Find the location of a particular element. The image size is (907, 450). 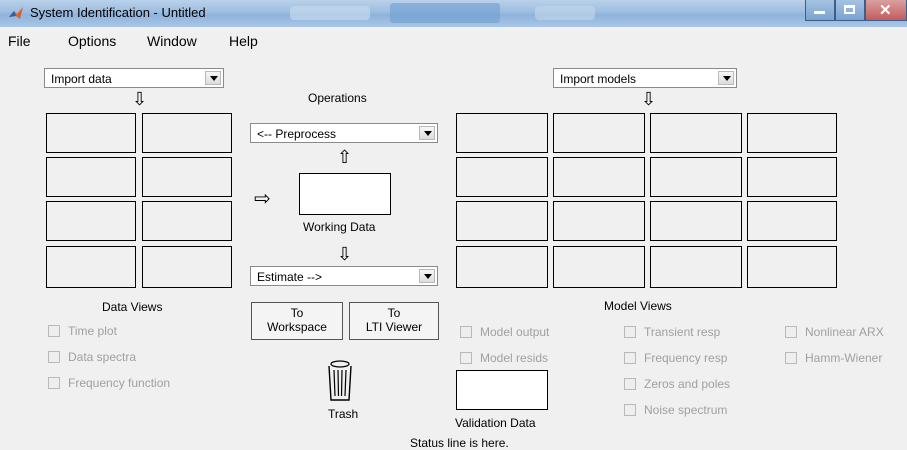

button-label-line: LTI Viewer is located at coordinates (394, 327).